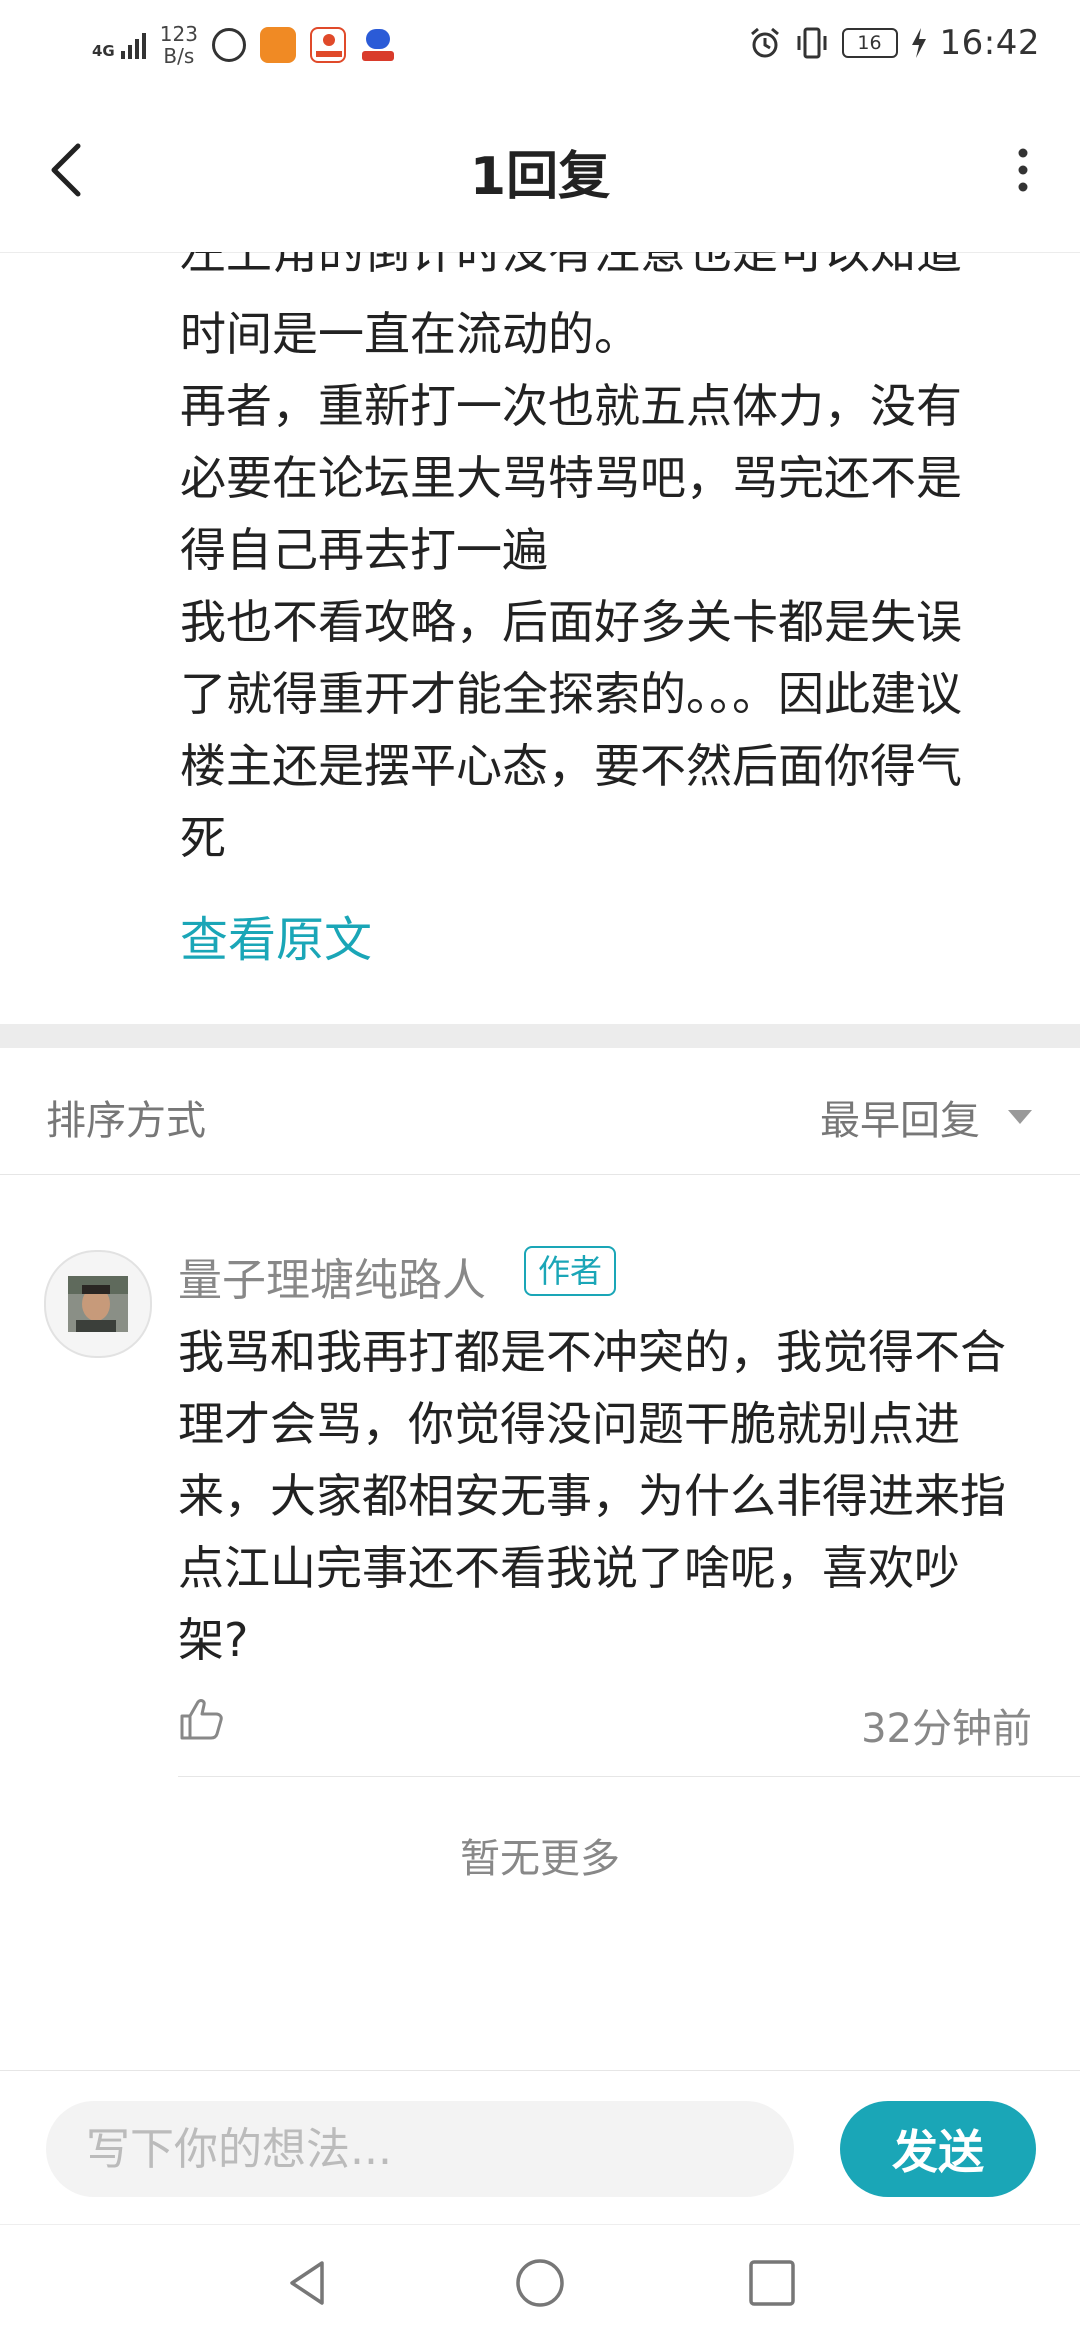 This screenshot has height=2341, width=1080. What do you see at coordinates (420, 2149) in the screenshot?
I see `comment-input` at bounding box center [420, 2149].